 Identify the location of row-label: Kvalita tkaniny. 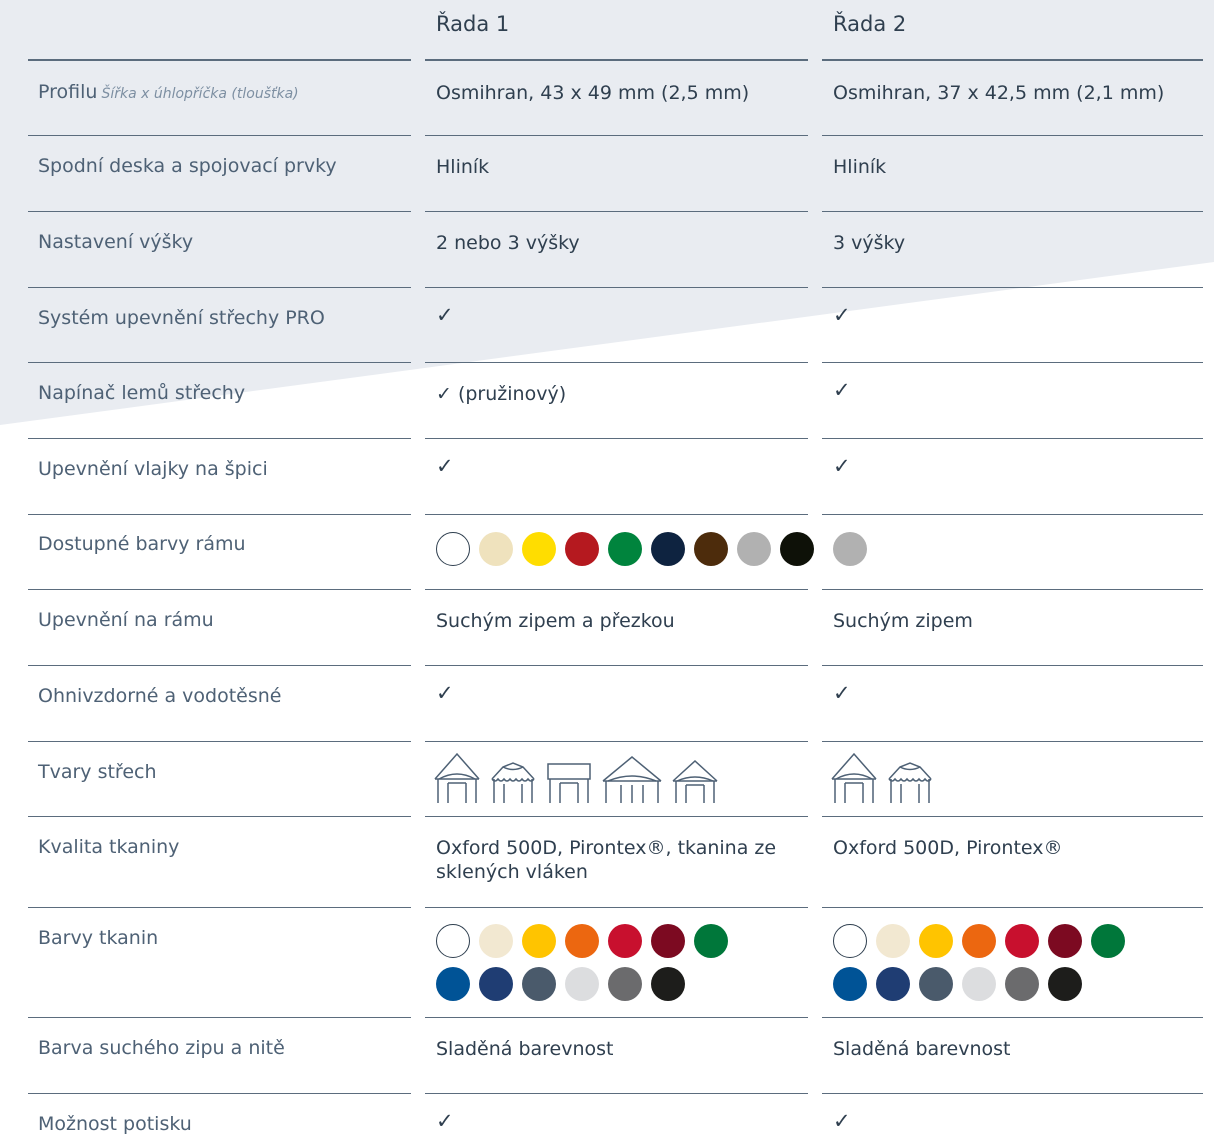
(109, 847).